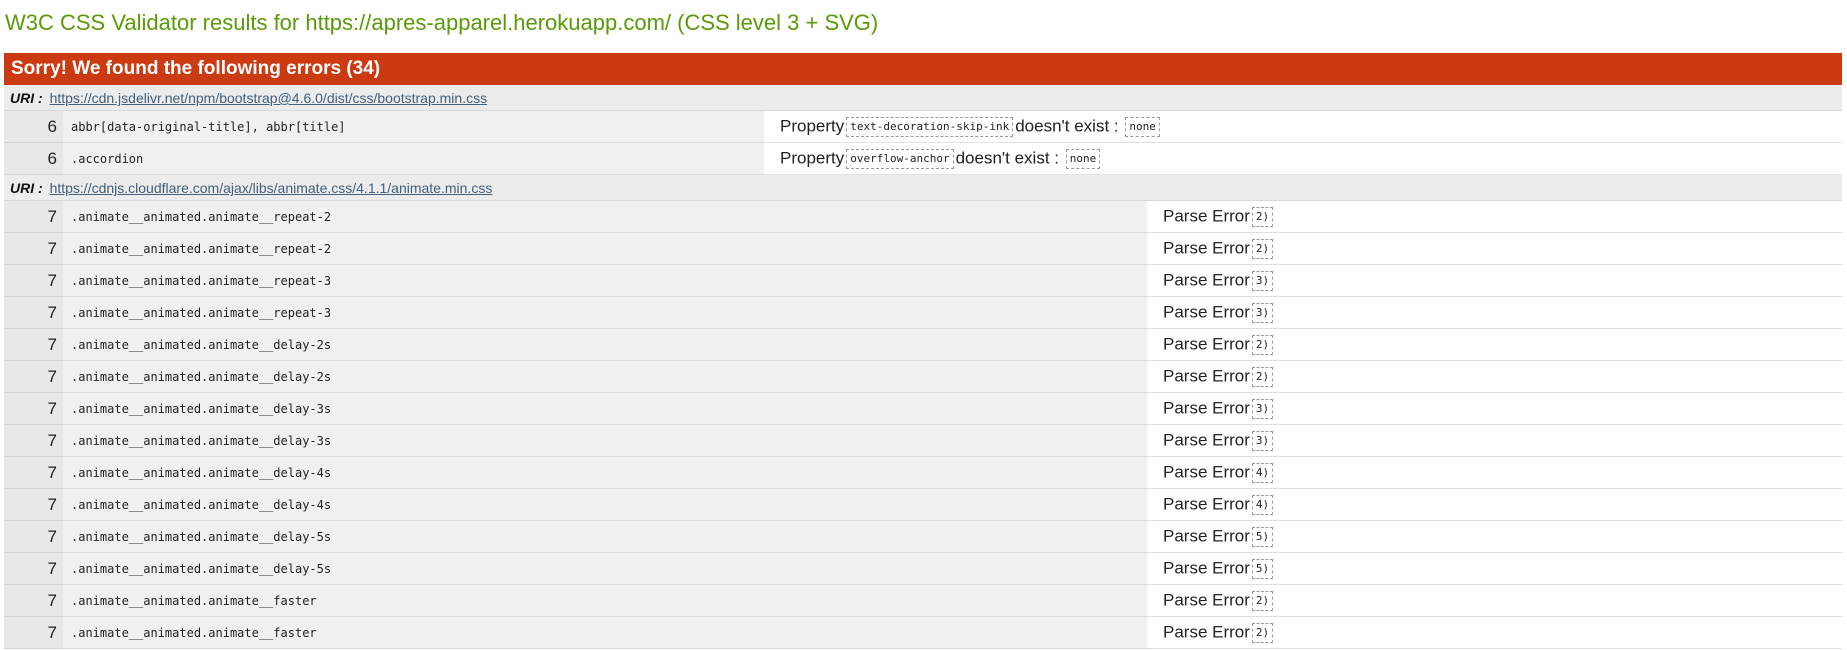 This screenshot has height=650, width=1847. Describe the element at coordinates (413, 127) in the screenshot. I see `error-context: abbr[data-original-title], abbr[title]` at that location.